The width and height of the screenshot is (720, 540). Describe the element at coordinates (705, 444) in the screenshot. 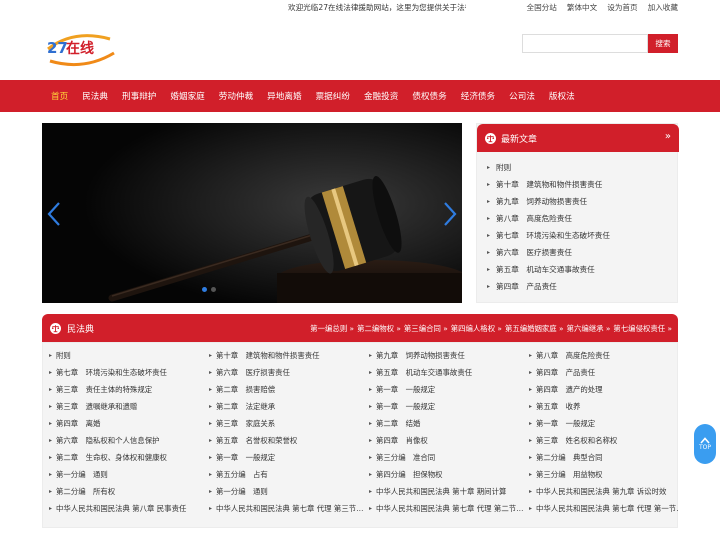

I see `back-to-top-button: TOP` at that location.